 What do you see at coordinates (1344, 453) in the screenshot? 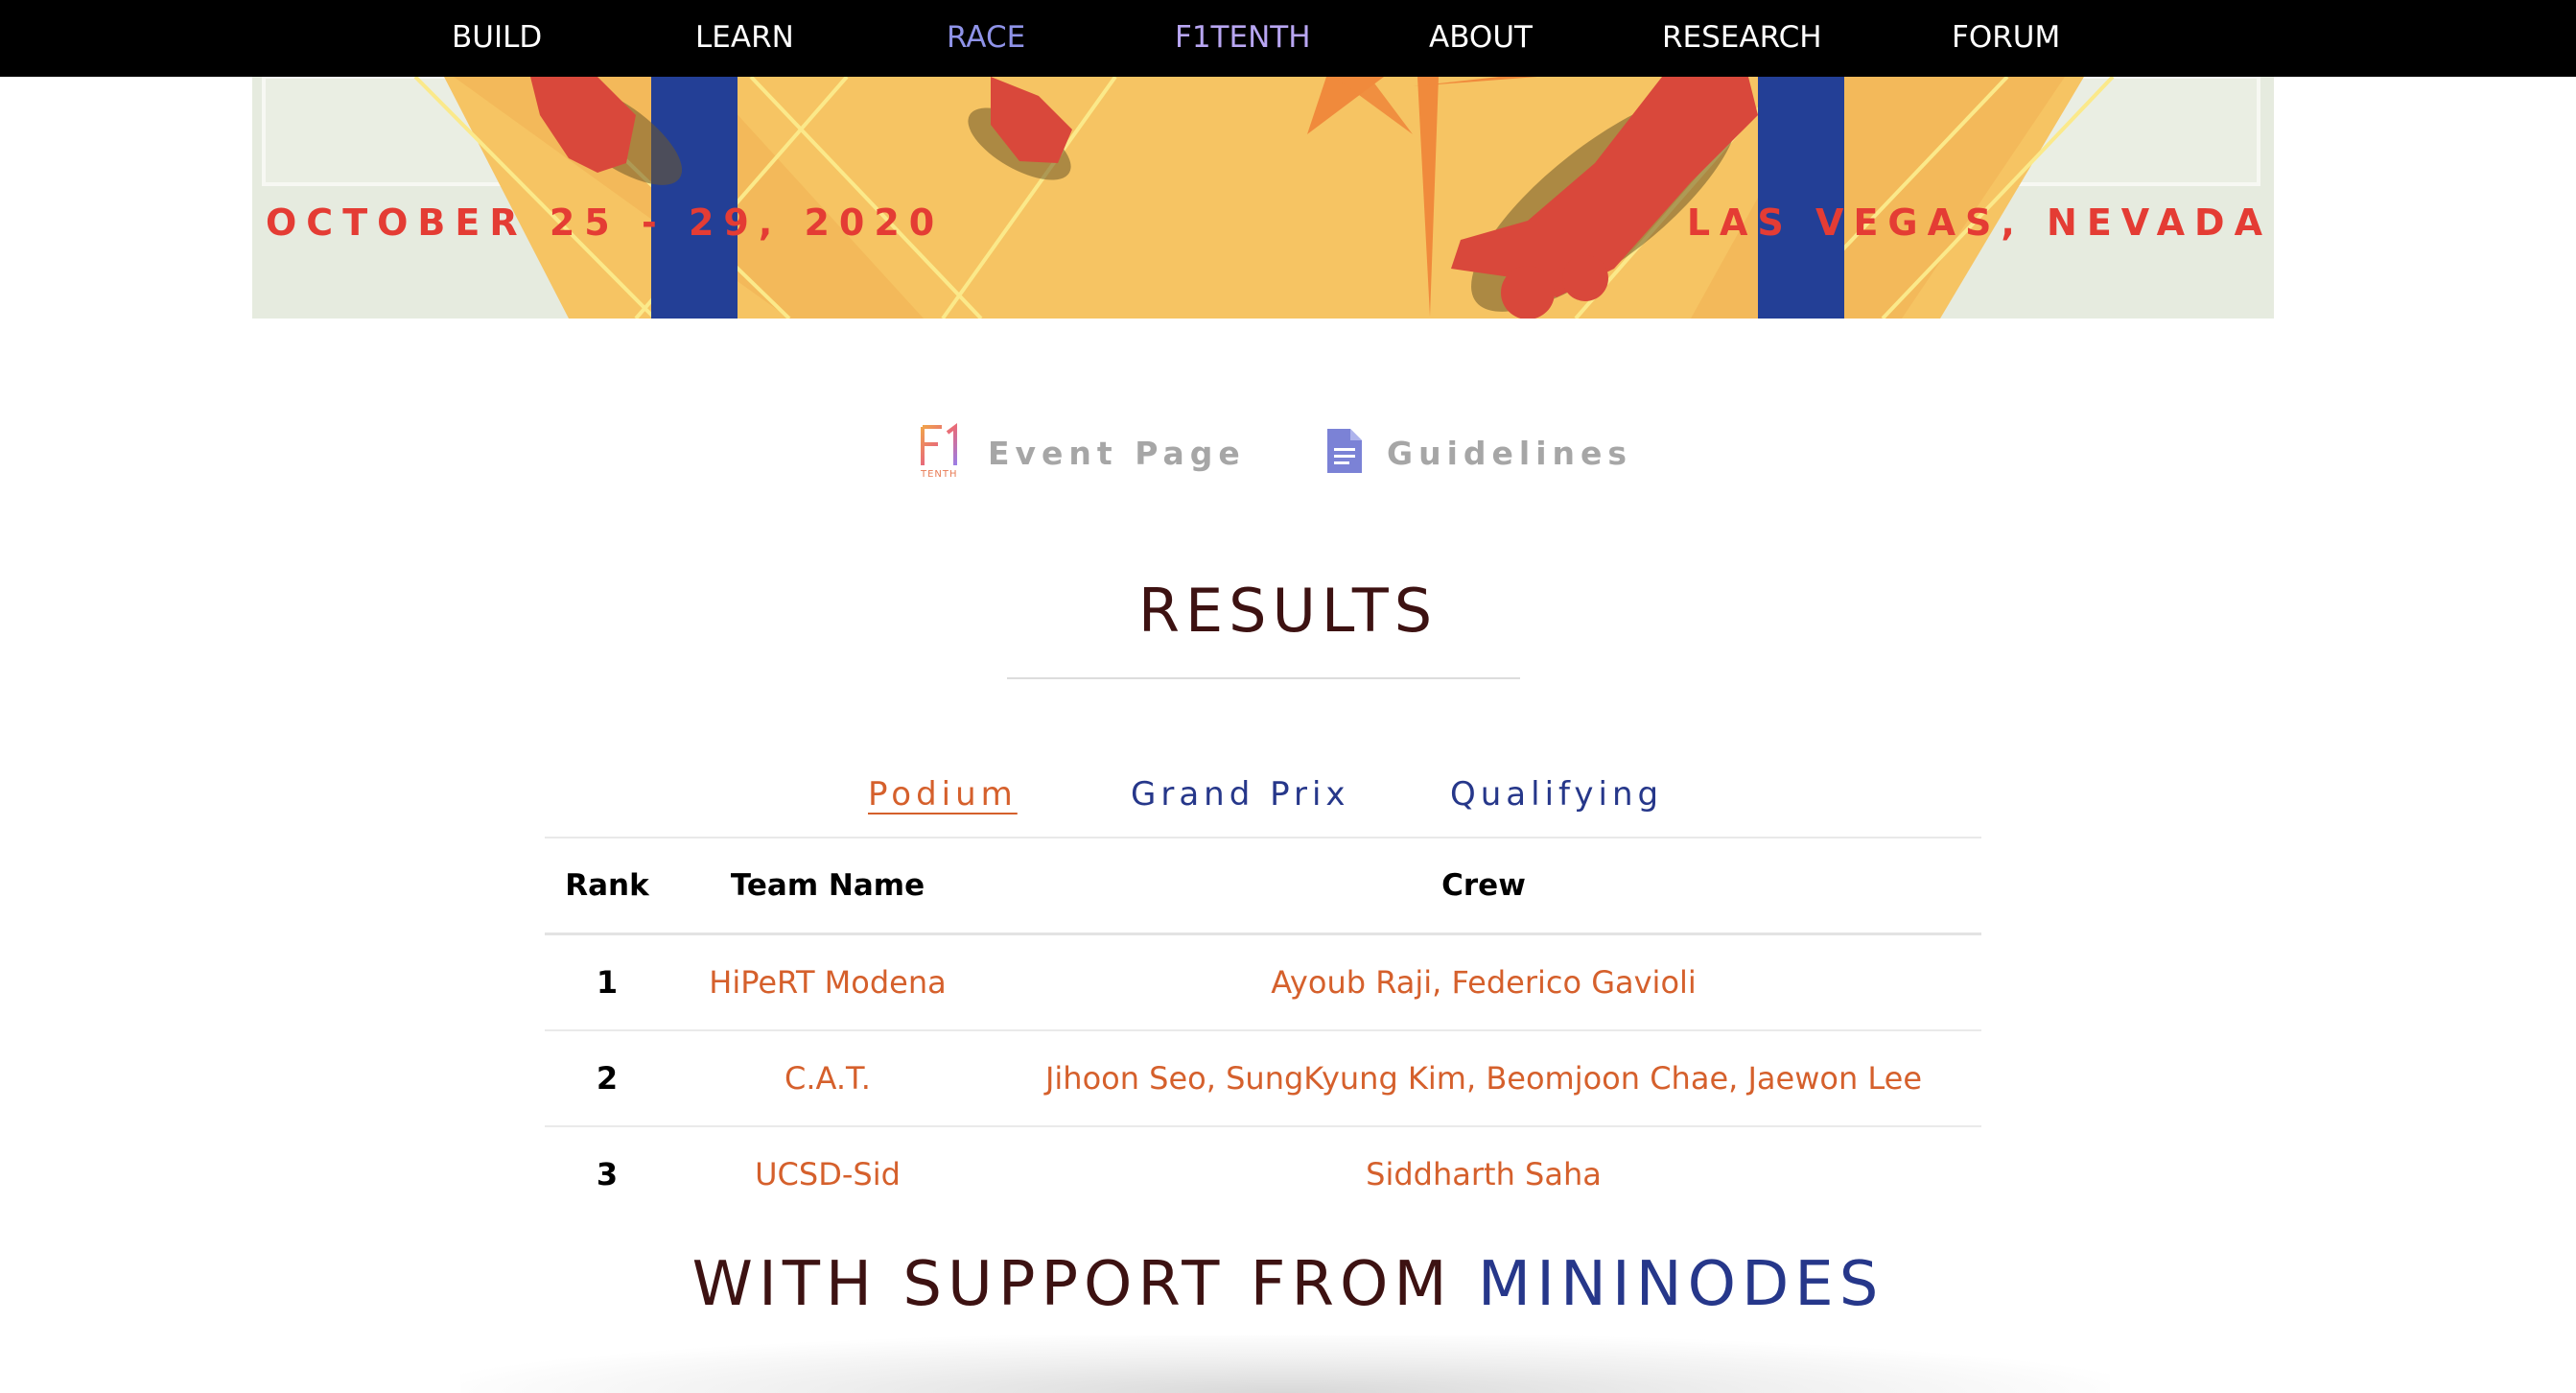
I see `document-icon` at bounding box center [1344, 453].